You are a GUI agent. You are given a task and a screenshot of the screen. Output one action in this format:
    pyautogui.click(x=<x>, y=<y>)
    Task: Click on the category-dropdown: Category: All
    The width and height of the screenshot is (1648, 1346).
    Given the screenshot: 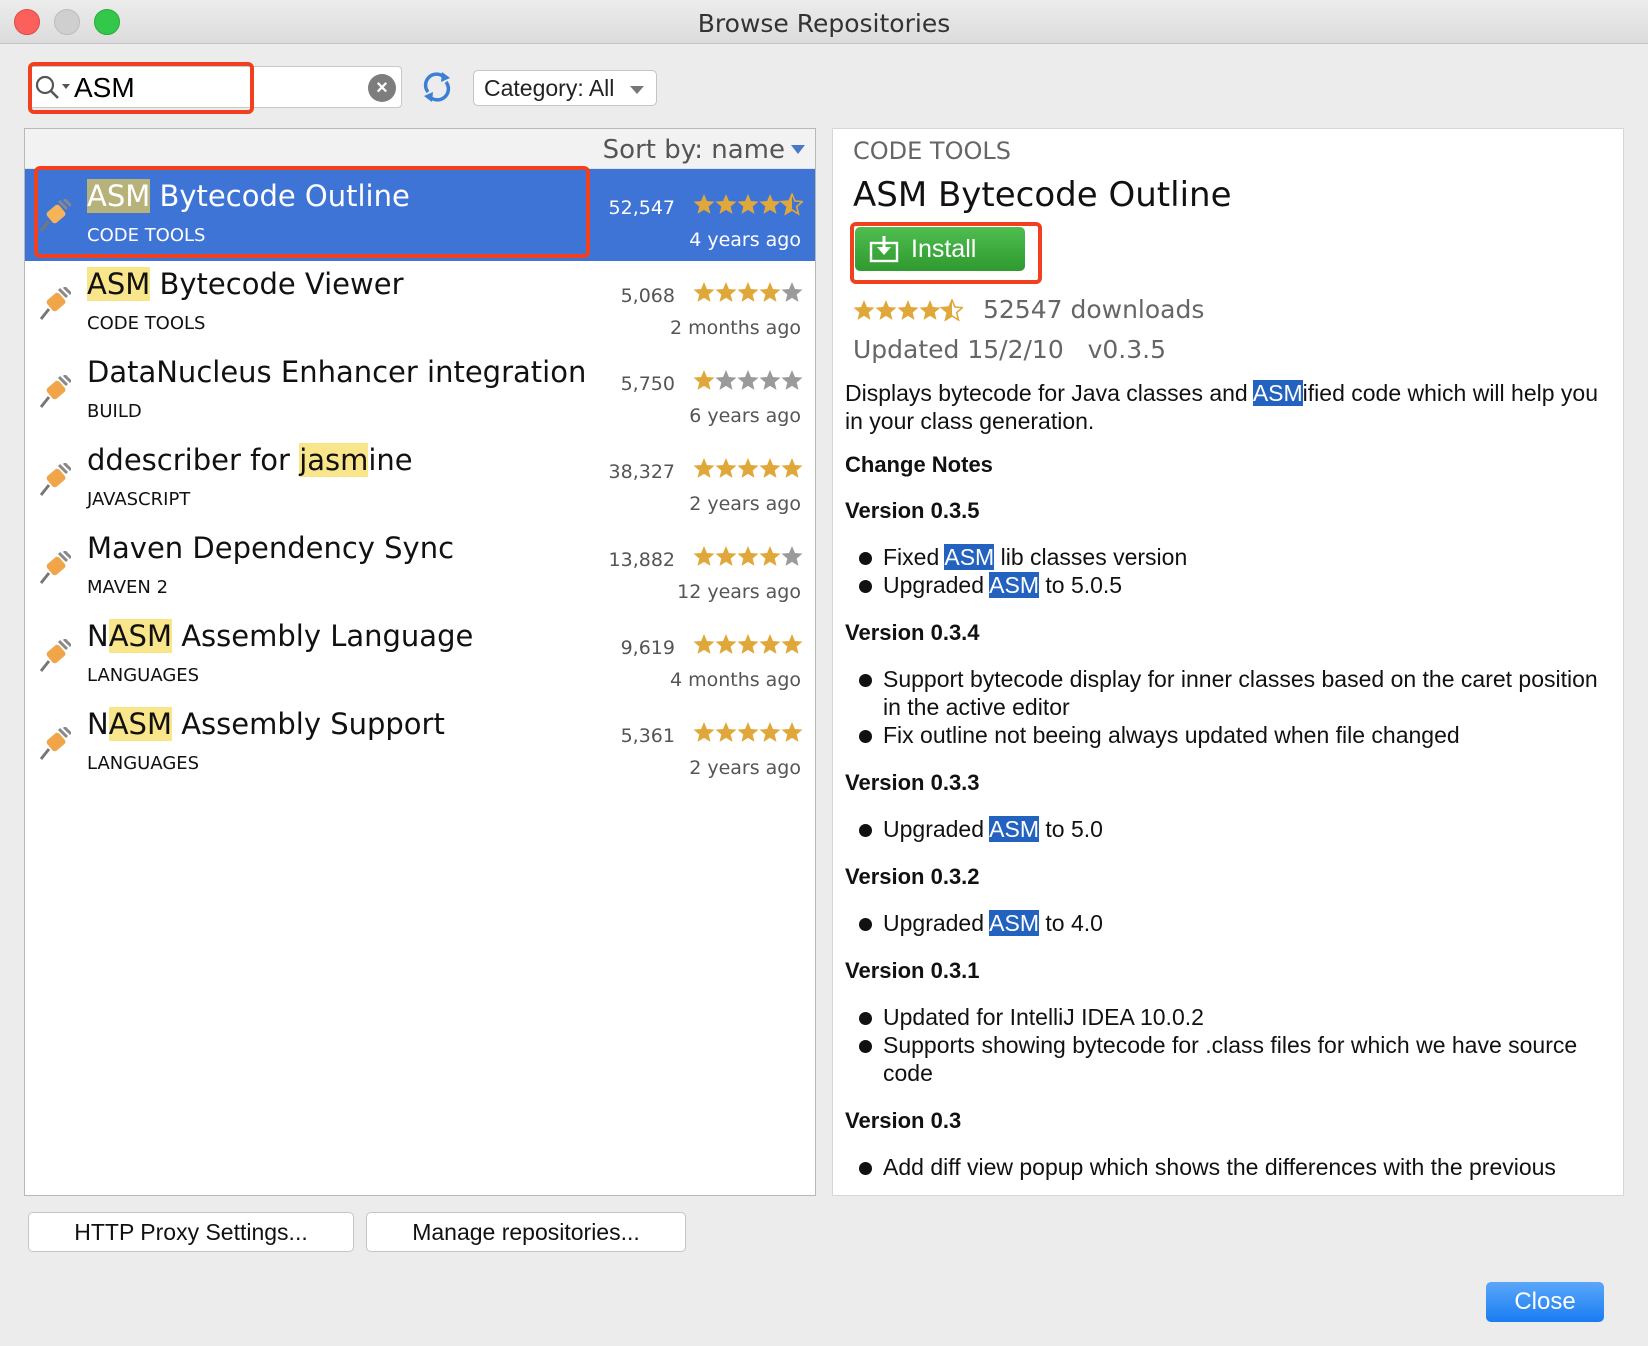 What is the action you would take?
    pyautogui.click(x=565, y=88)
    